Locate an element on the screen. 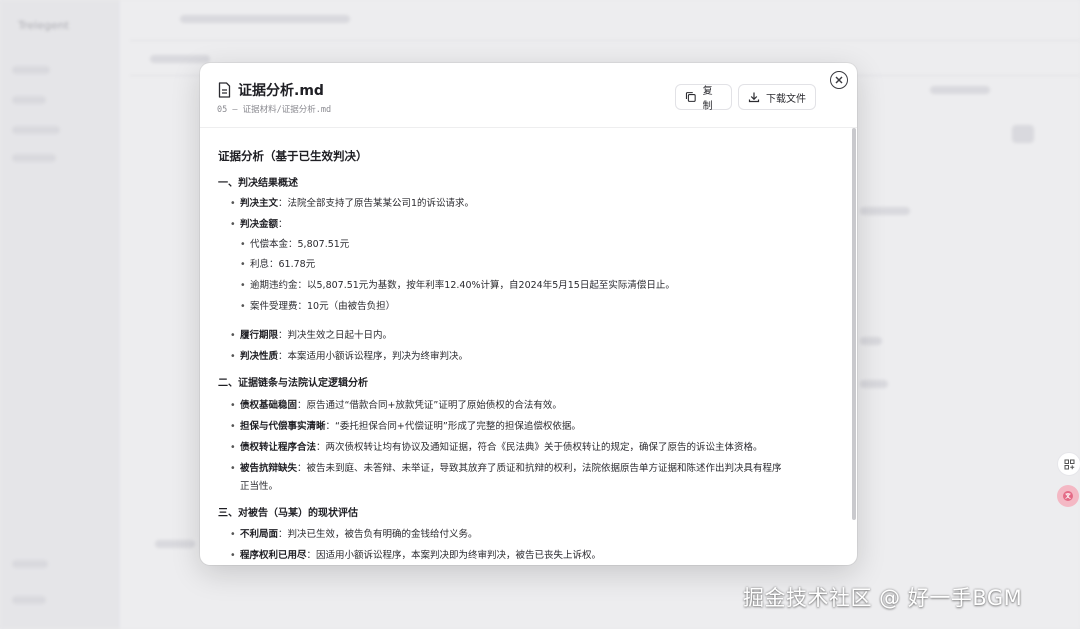 This screenshot has width=1080, height=629. list-item: • 利息：61.78元 is located at coordinates (278, 264).